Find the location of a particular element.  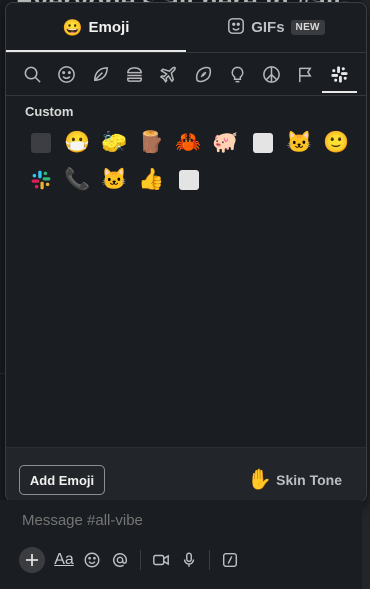

emoji-thumbs-up: 👍 is located at coordinates (151, 179).